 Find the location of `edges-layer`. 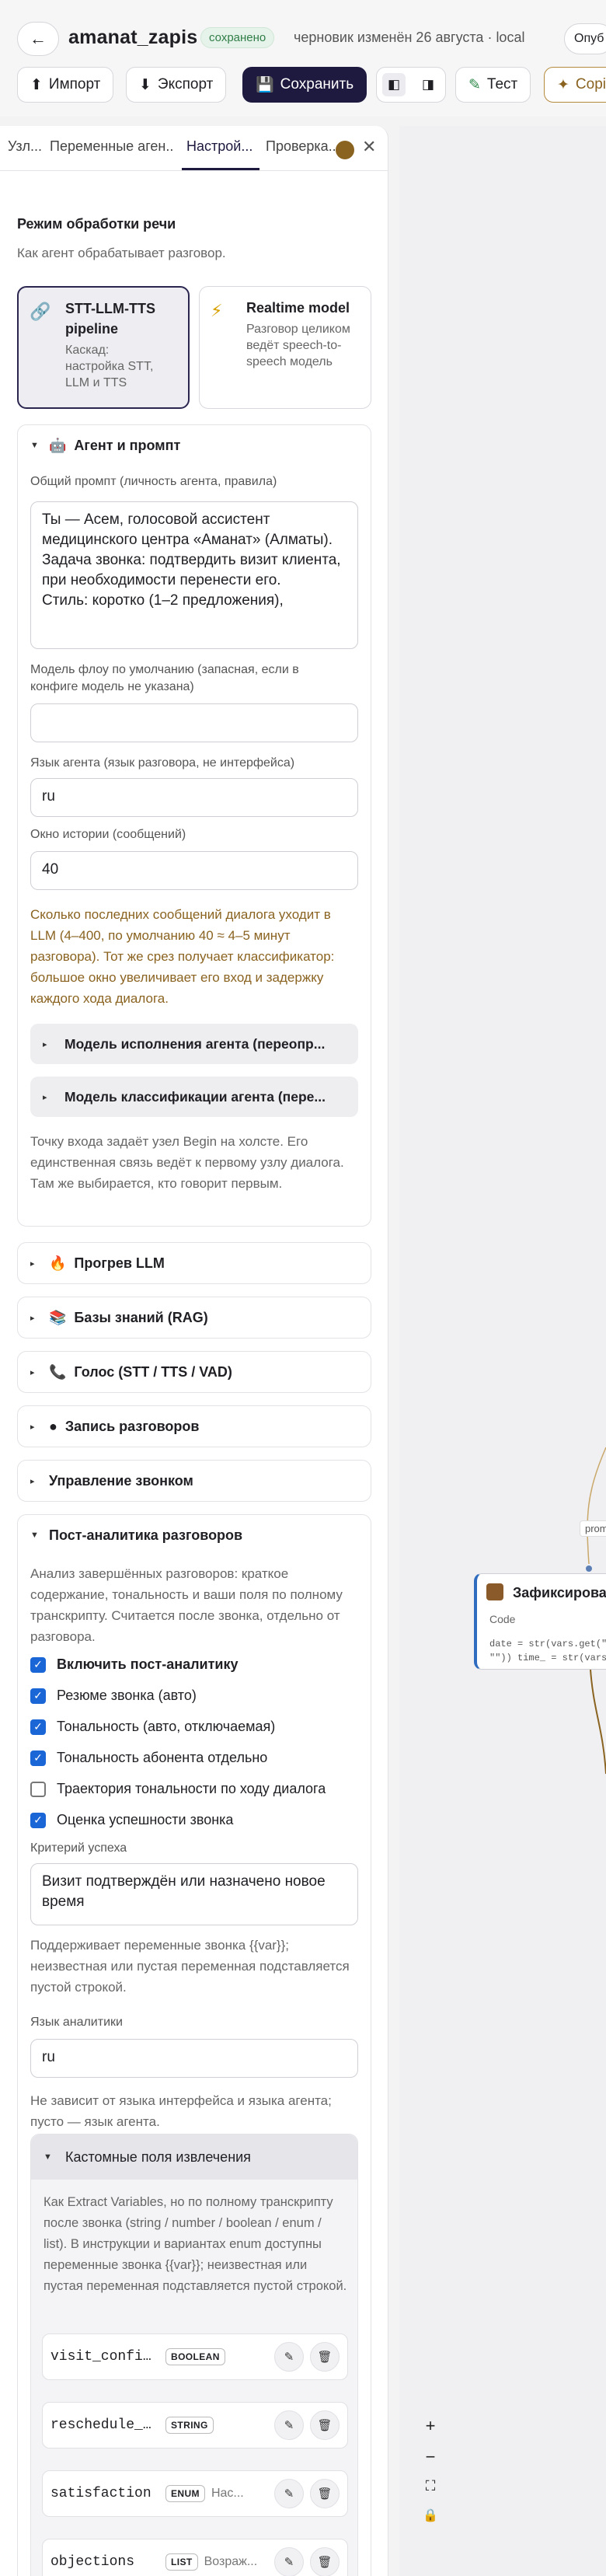

edges-layer is located at coordinates (596, 1611).